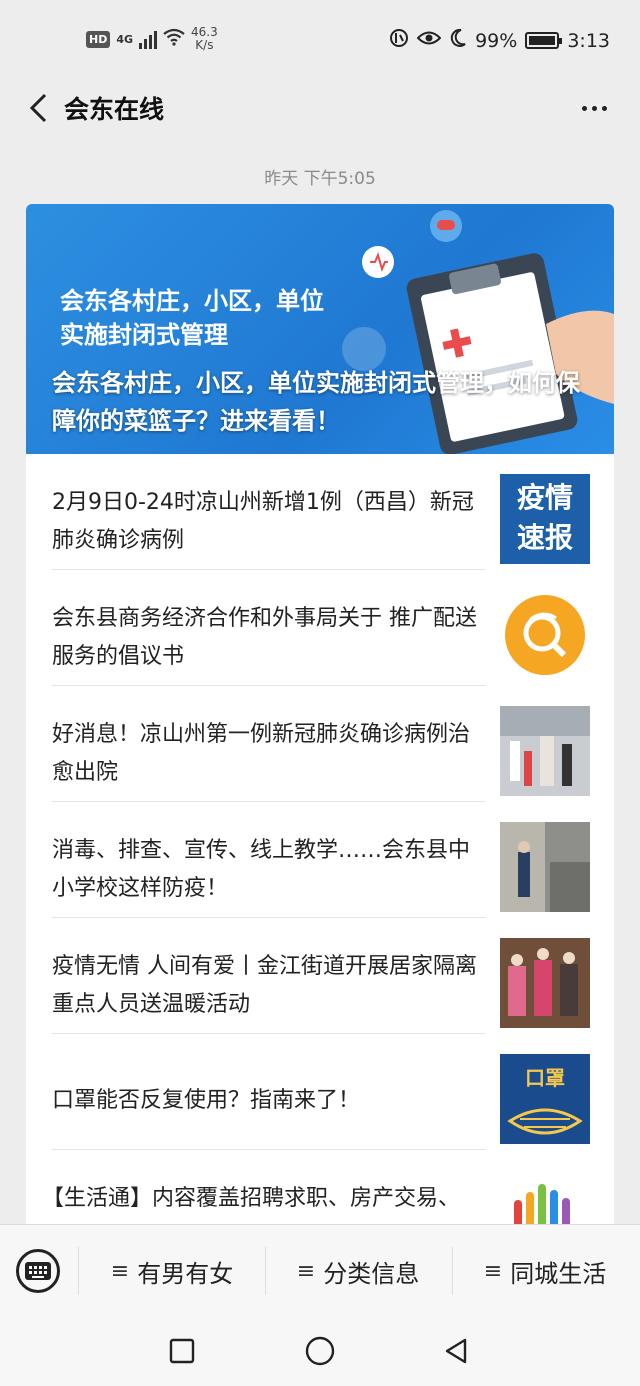 The image size is (640, 1386). What do you see at coordinates (429, 40) in the screenshot?
I see `eye-icon` at bounding box center [429, 40].